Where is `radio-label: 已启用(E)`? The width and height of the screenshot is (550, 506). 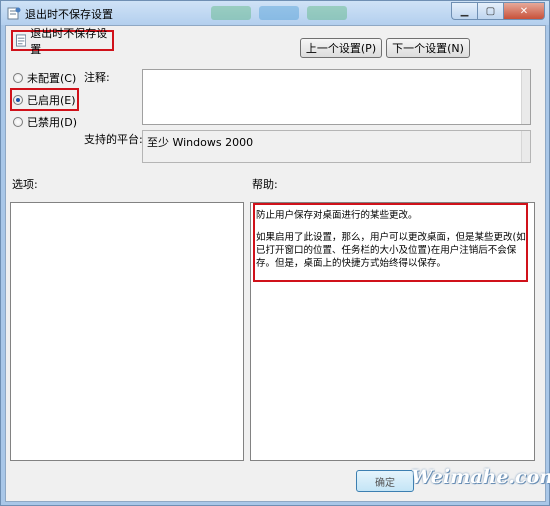
radio-label: 已启用(E) is located at coordinates (51, 100).